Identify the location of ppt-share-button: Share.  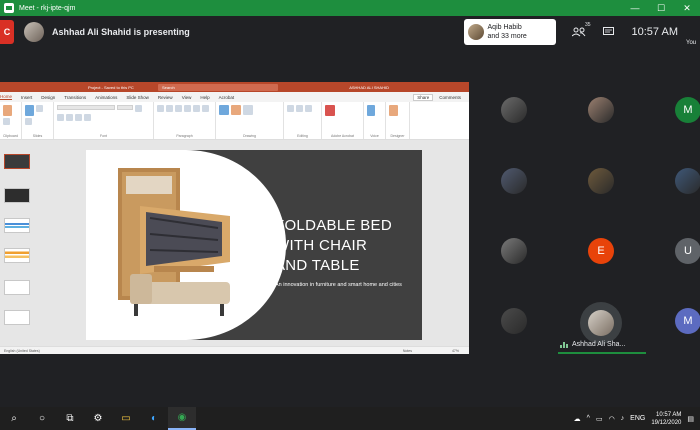
(423, 97).